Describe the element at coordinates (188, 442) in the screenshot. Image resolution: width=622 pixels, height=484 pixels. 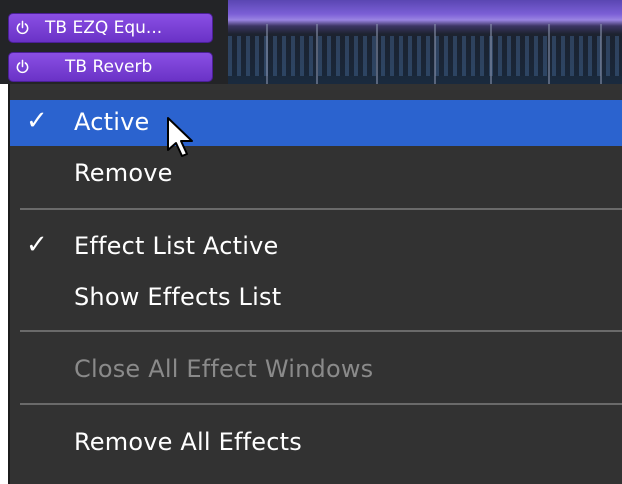
I see `menu-item-label: Remove All Effects` at that location.